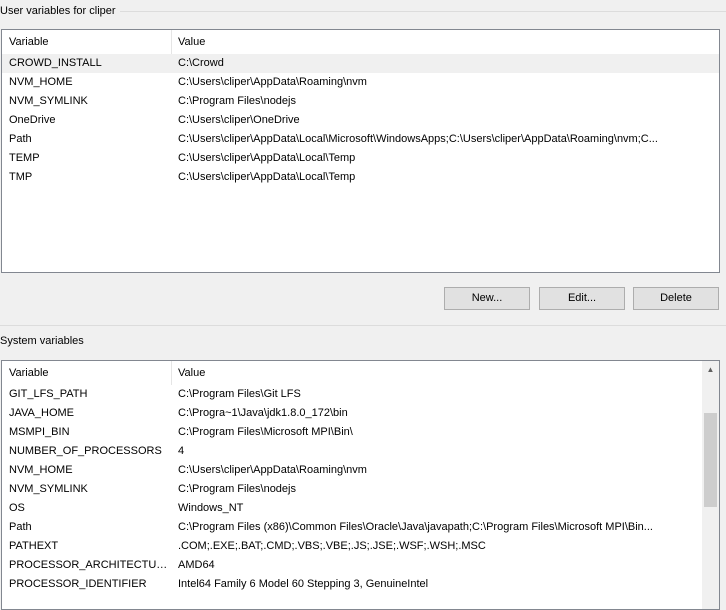 Image resolution: width=726 pixels, height=610 pixels. Describe the element at coordinates (60, 11) in the screenshot. I see `user-group-title: User variables for cliper` at that location.